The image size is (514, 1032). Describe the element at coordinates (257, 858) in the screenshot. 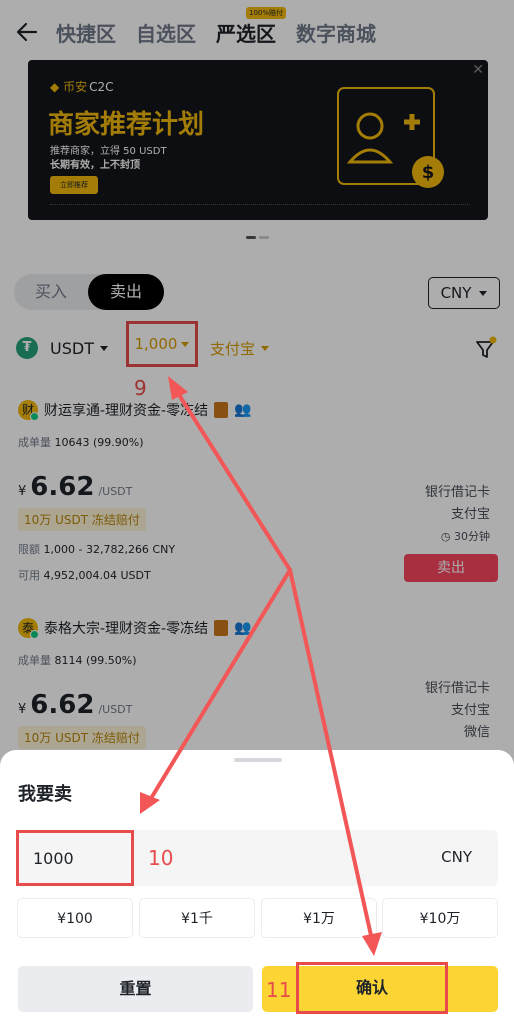

I see `amount-field-container: CNY` at that location.